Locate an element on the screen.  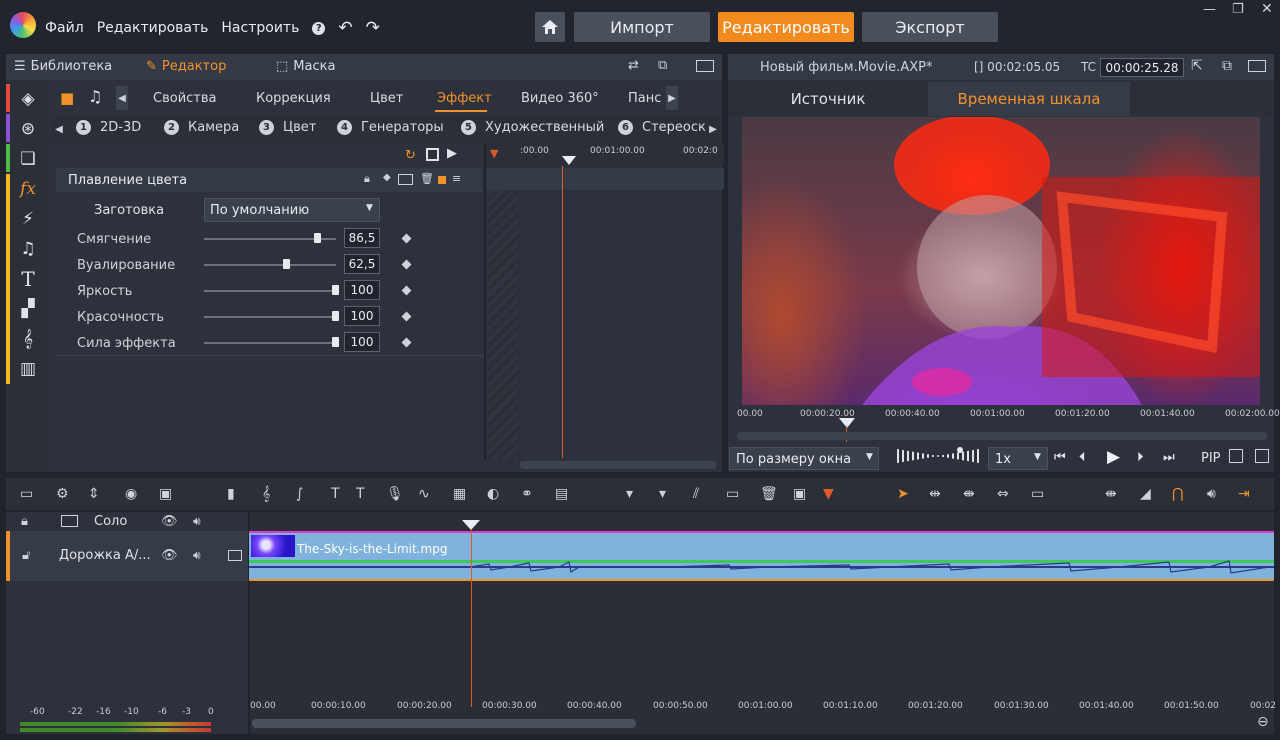
marker-add-icon: ▼ is located at coordinates (828, 494).